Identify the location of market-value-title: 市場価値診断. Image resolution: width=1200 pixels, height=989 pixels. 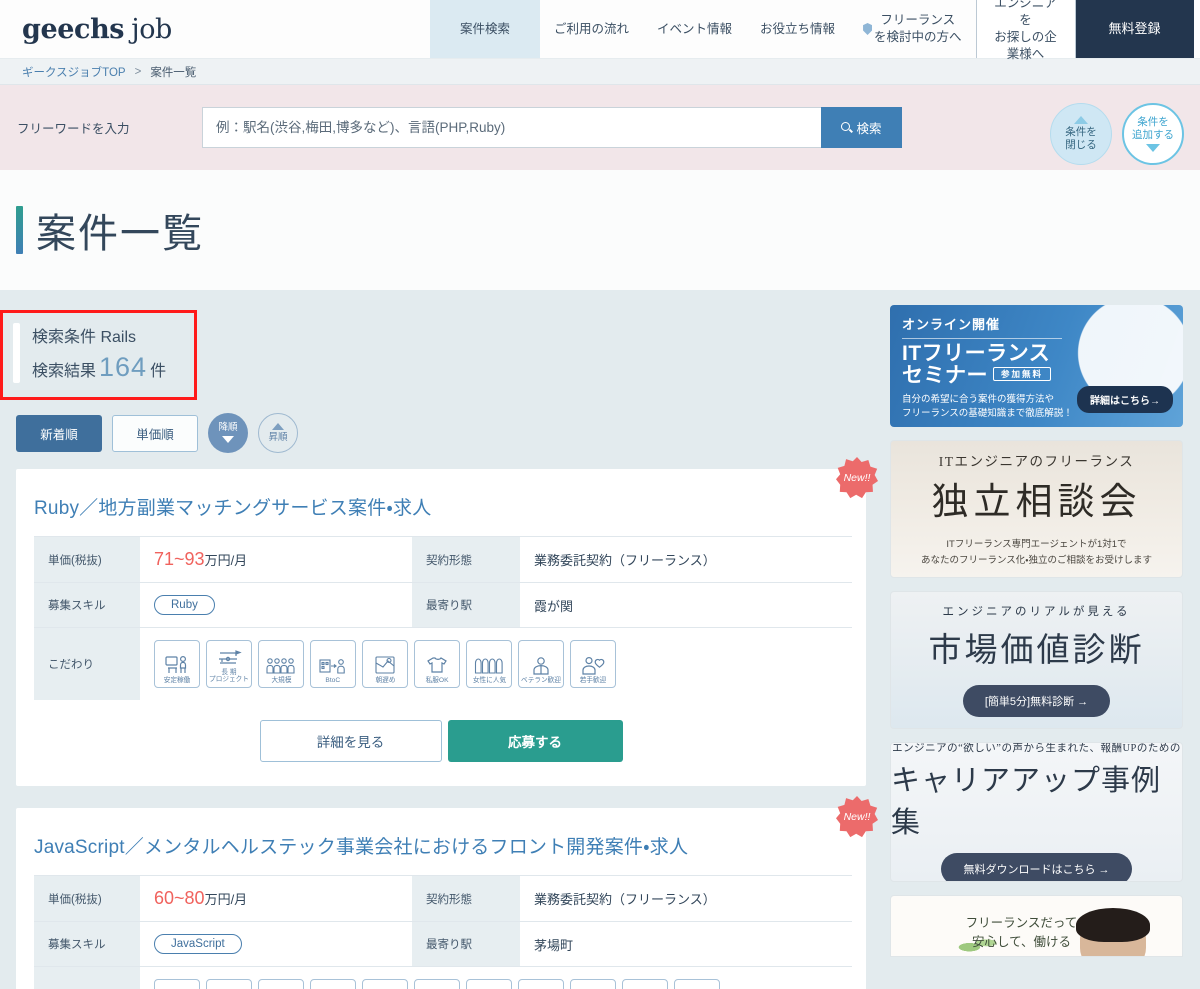
(1036, 651).